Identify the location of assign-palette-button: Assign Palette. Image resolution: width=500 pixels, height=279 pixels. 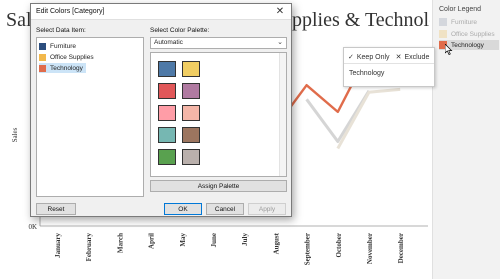
(218, 186).